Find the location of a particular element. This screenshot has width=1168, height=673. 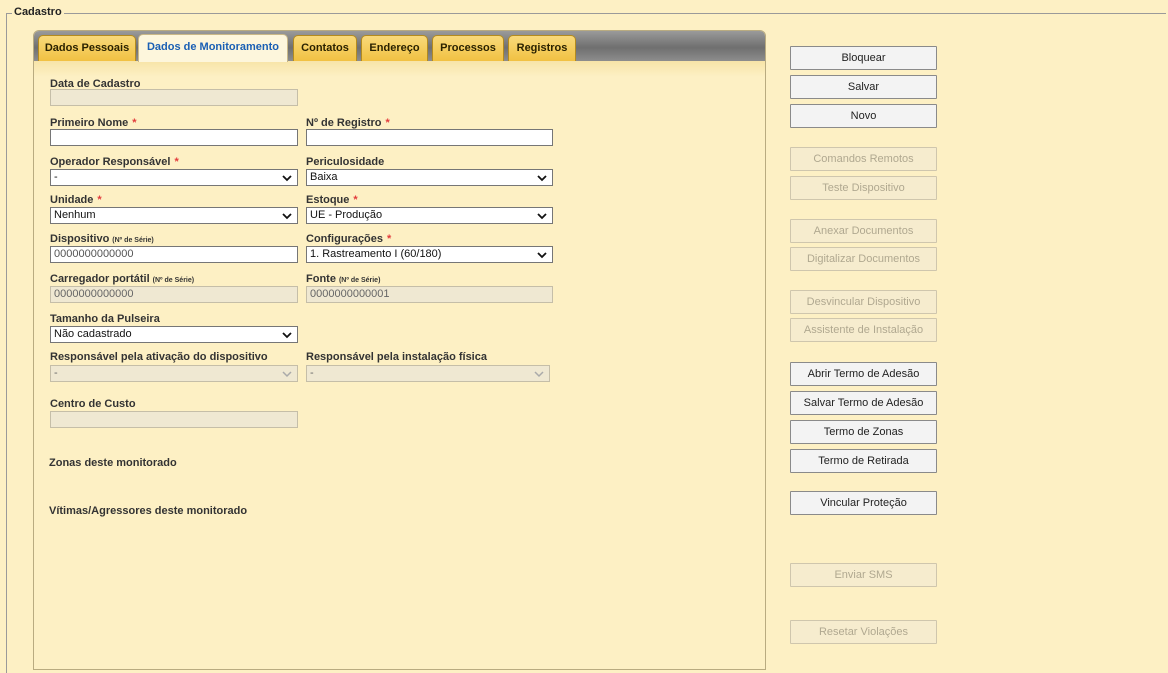

configuracoes-select: 1. Rastreamento I (60/180) is located at coordinates (429, 254).